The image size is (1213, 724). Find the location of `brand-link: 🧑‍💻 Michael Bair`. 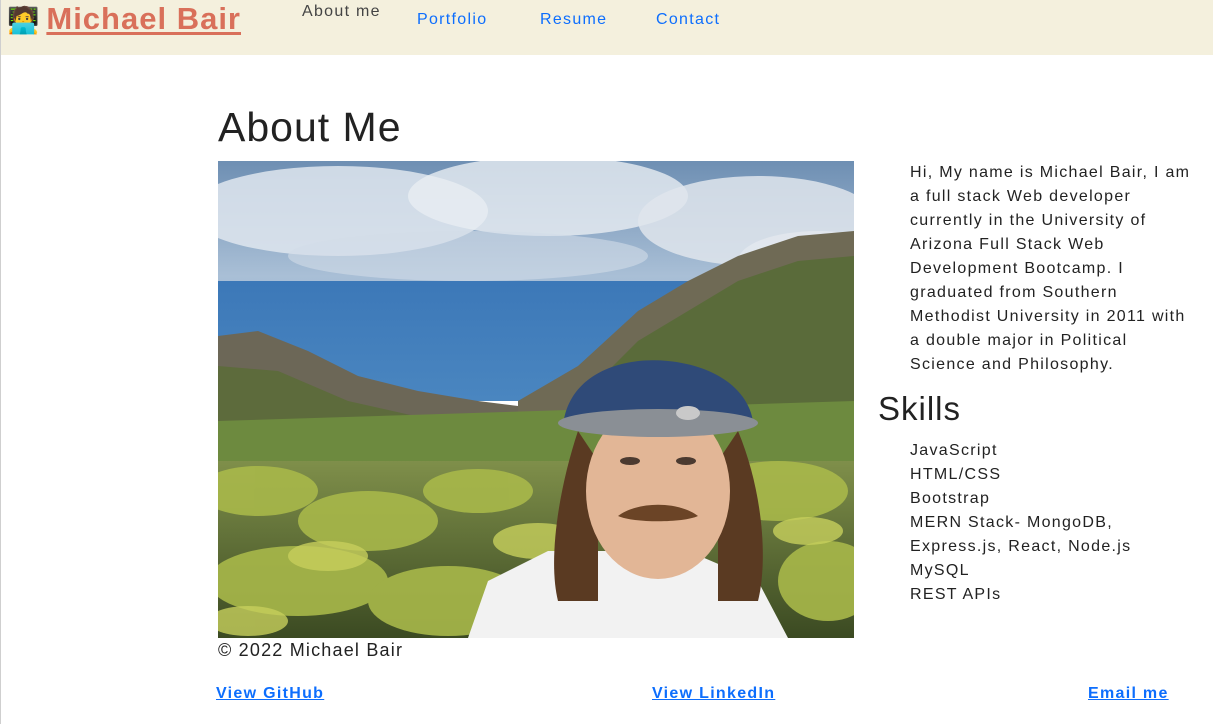

brand-link: 🧑‍💻 Michael Bair is located at coordinates (124, 19).